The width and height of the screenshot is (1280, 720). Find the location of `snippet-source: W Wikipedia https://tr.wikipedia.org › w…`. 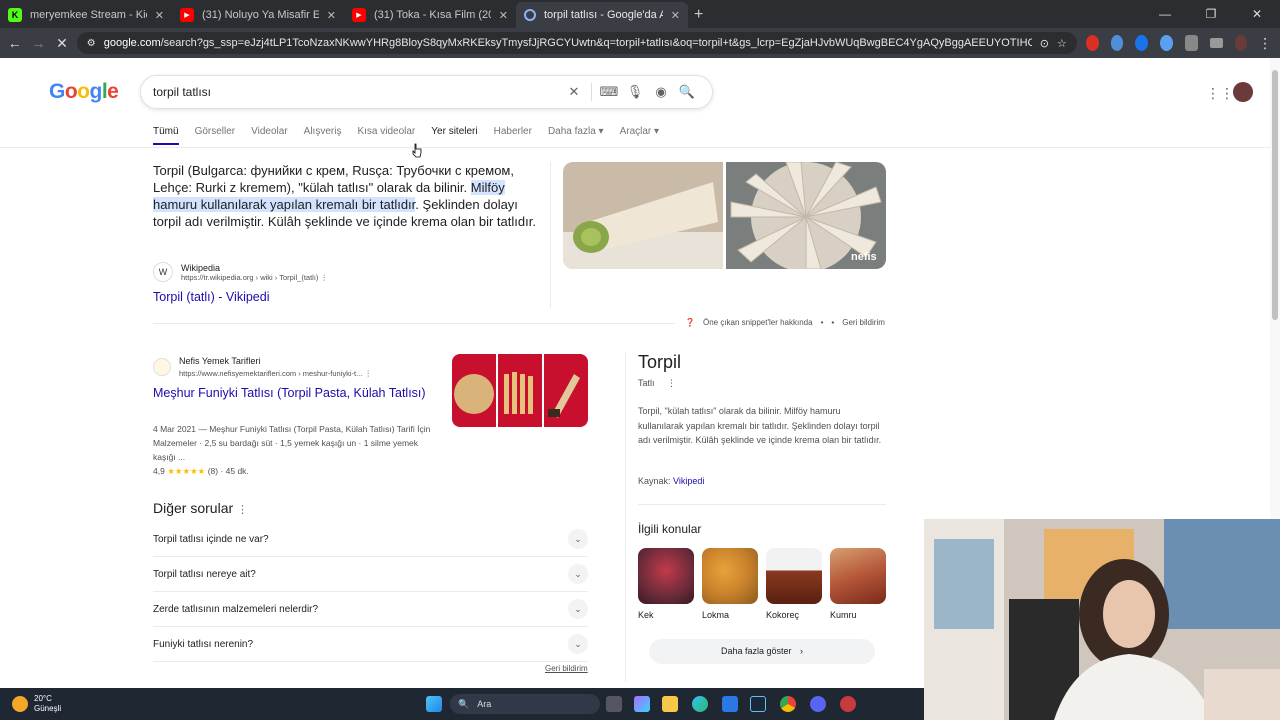

snippet-source: W Wikipedia https://tr.wikipedia.org › w… is located at coordinates (240, 272).